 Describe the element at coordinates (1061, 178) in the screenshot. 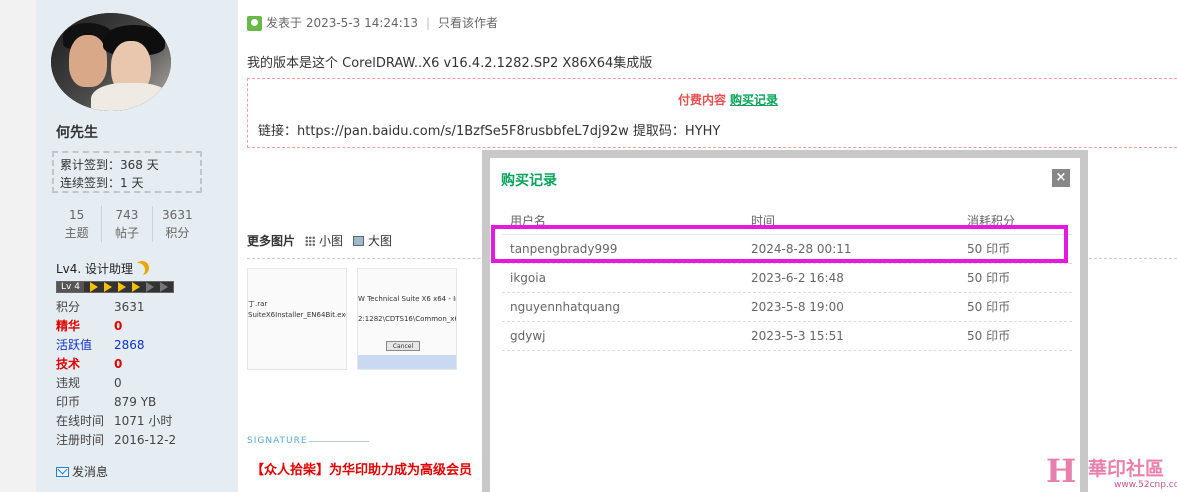

I see `close-icon: ×` at that location.